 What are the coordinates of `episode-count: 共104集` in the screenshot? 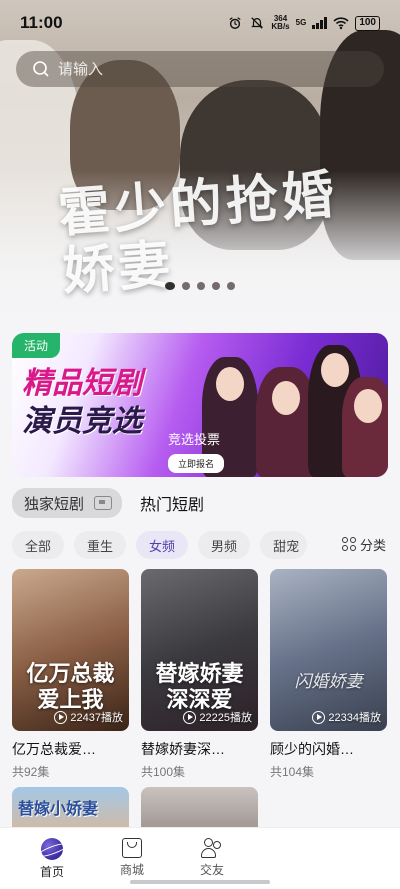 It's located at (292, 772).